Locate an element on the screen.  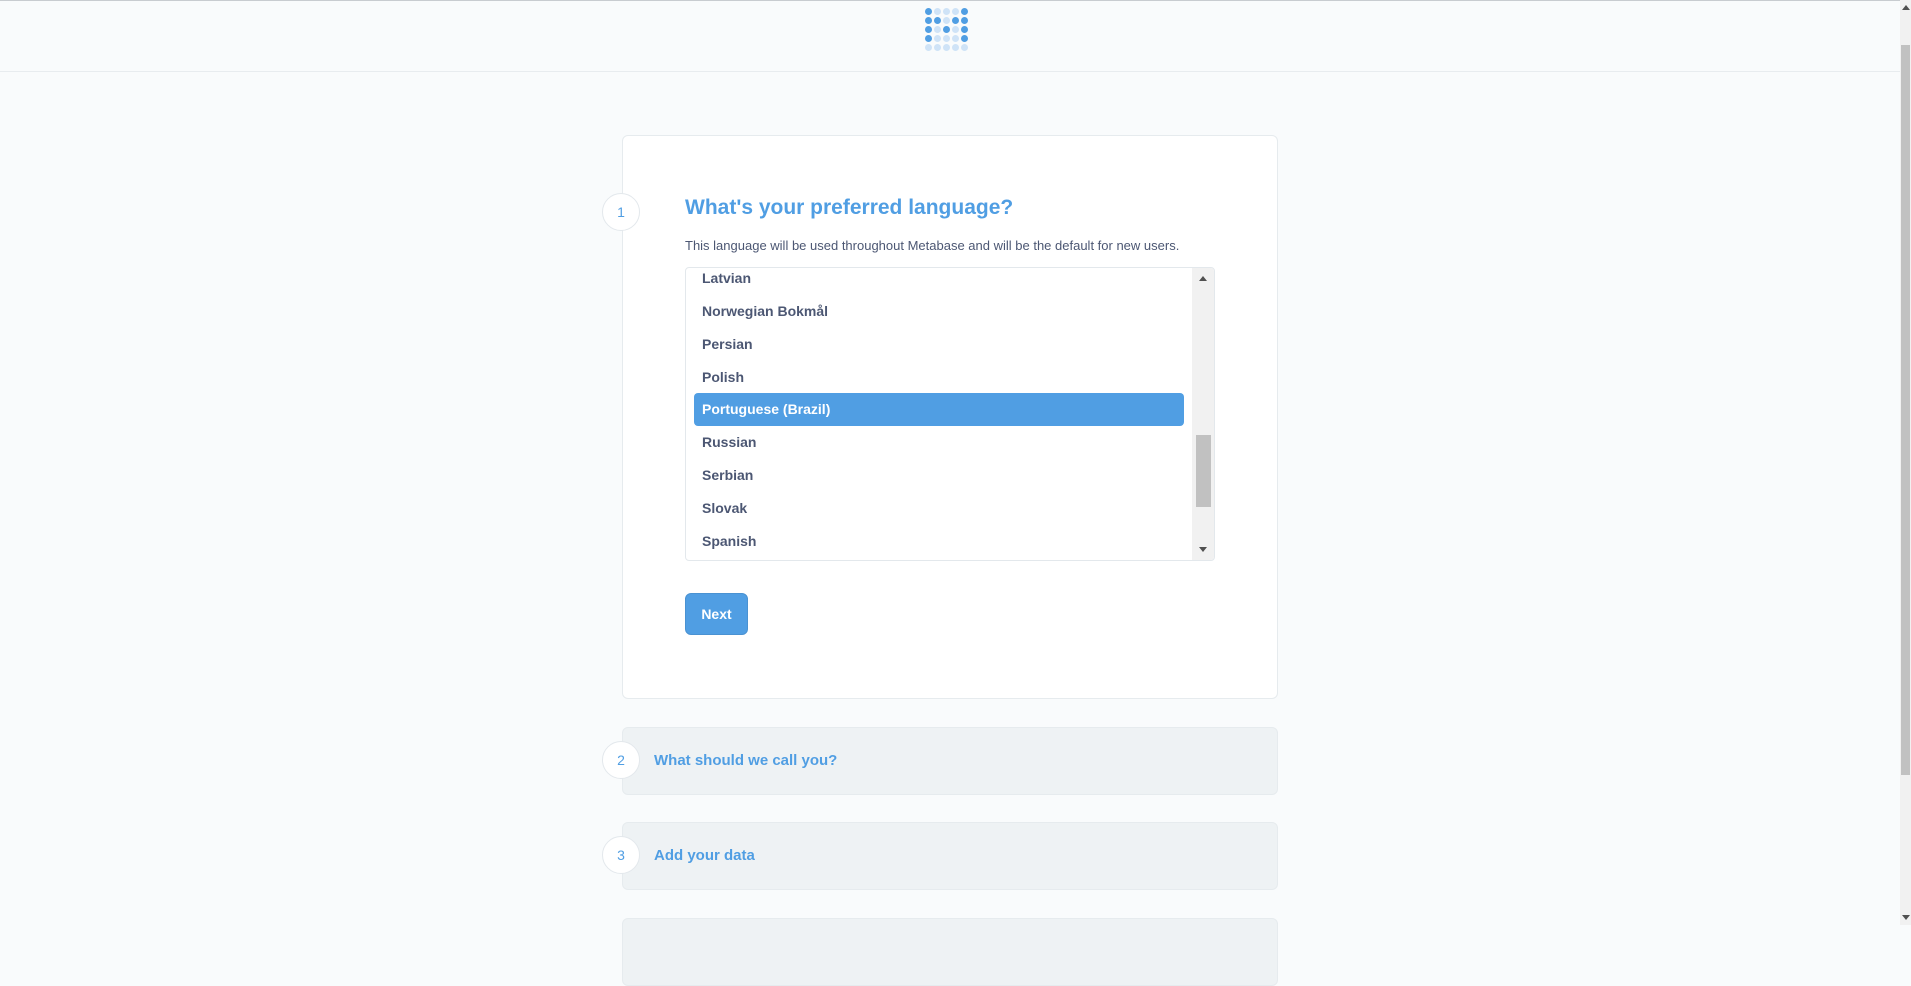
language-option: Persian is located at coordinates (939, 344).